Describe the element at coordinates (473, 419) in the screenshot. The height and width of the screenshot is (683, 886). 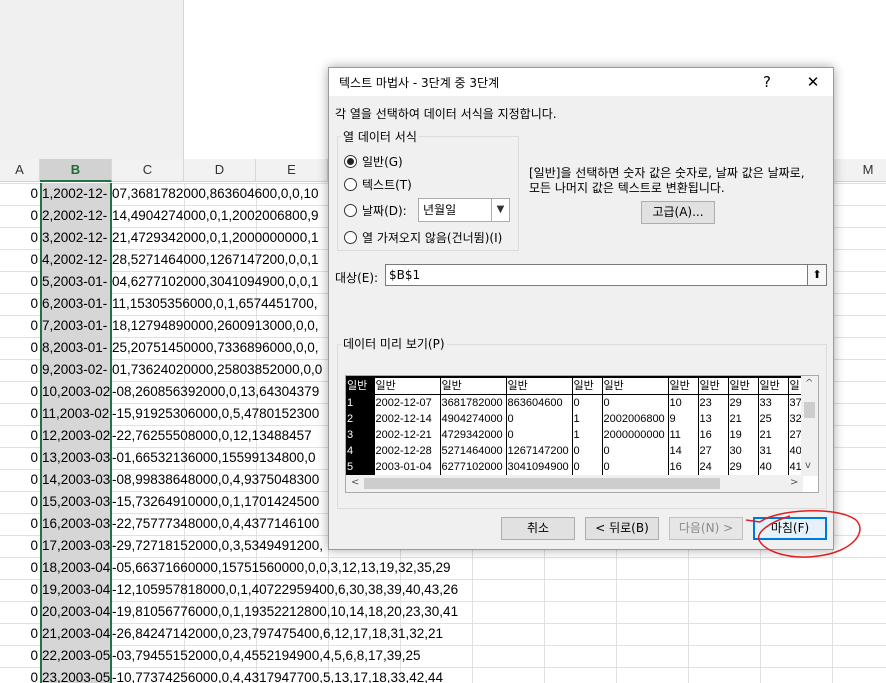
I see `preview-cell: 4904274000` at that location.